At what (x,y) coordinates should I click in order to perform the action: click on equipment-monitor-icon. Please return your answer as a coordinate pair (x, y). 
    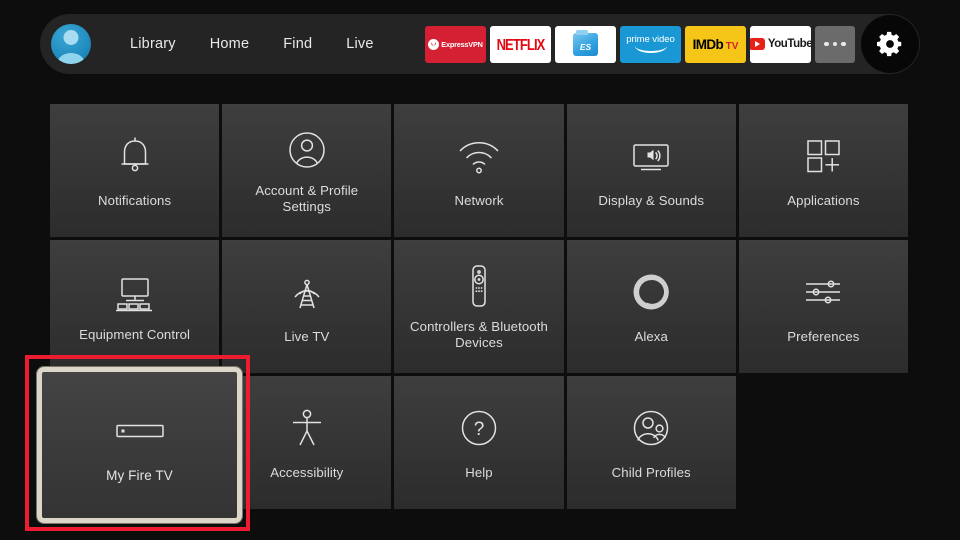
    Looking at the image, I should click on (135, 294).